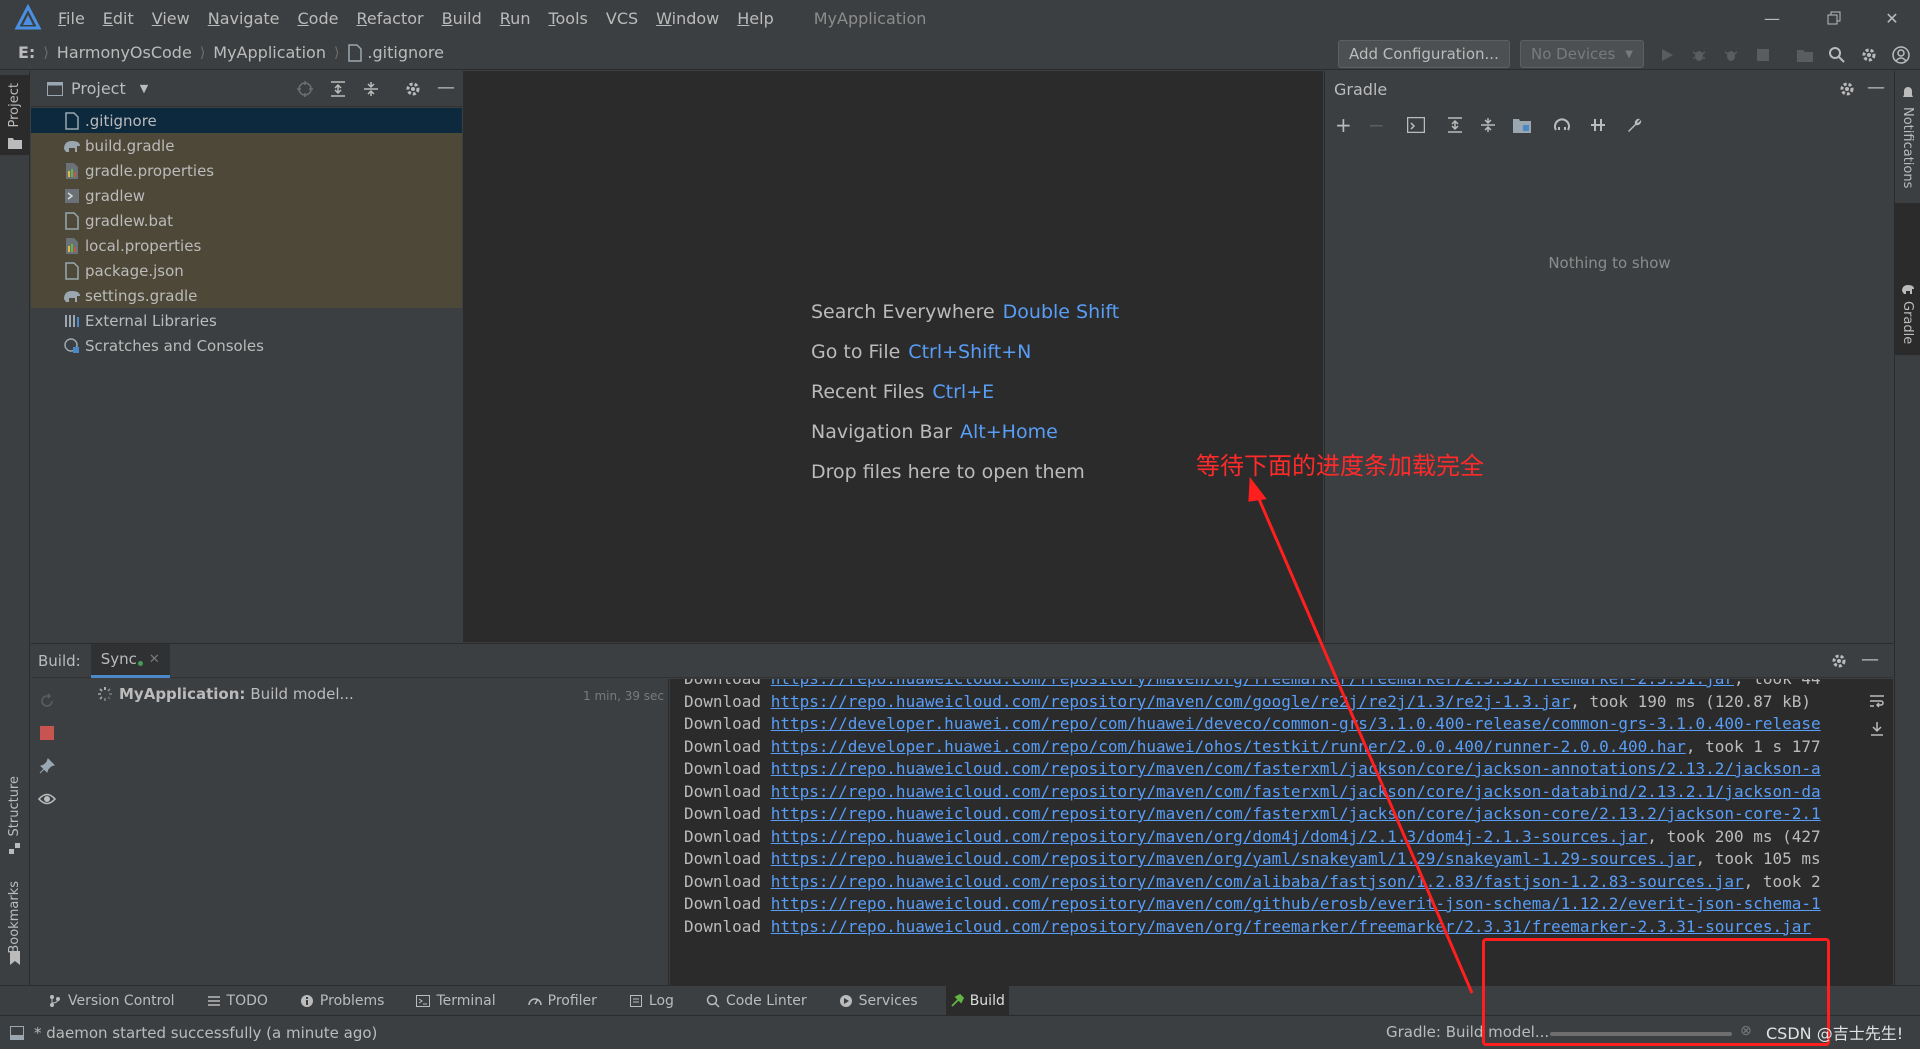 This screenshot has height=1049, width=1920. I want to click on annotation-arrow, so click(1361, 735).